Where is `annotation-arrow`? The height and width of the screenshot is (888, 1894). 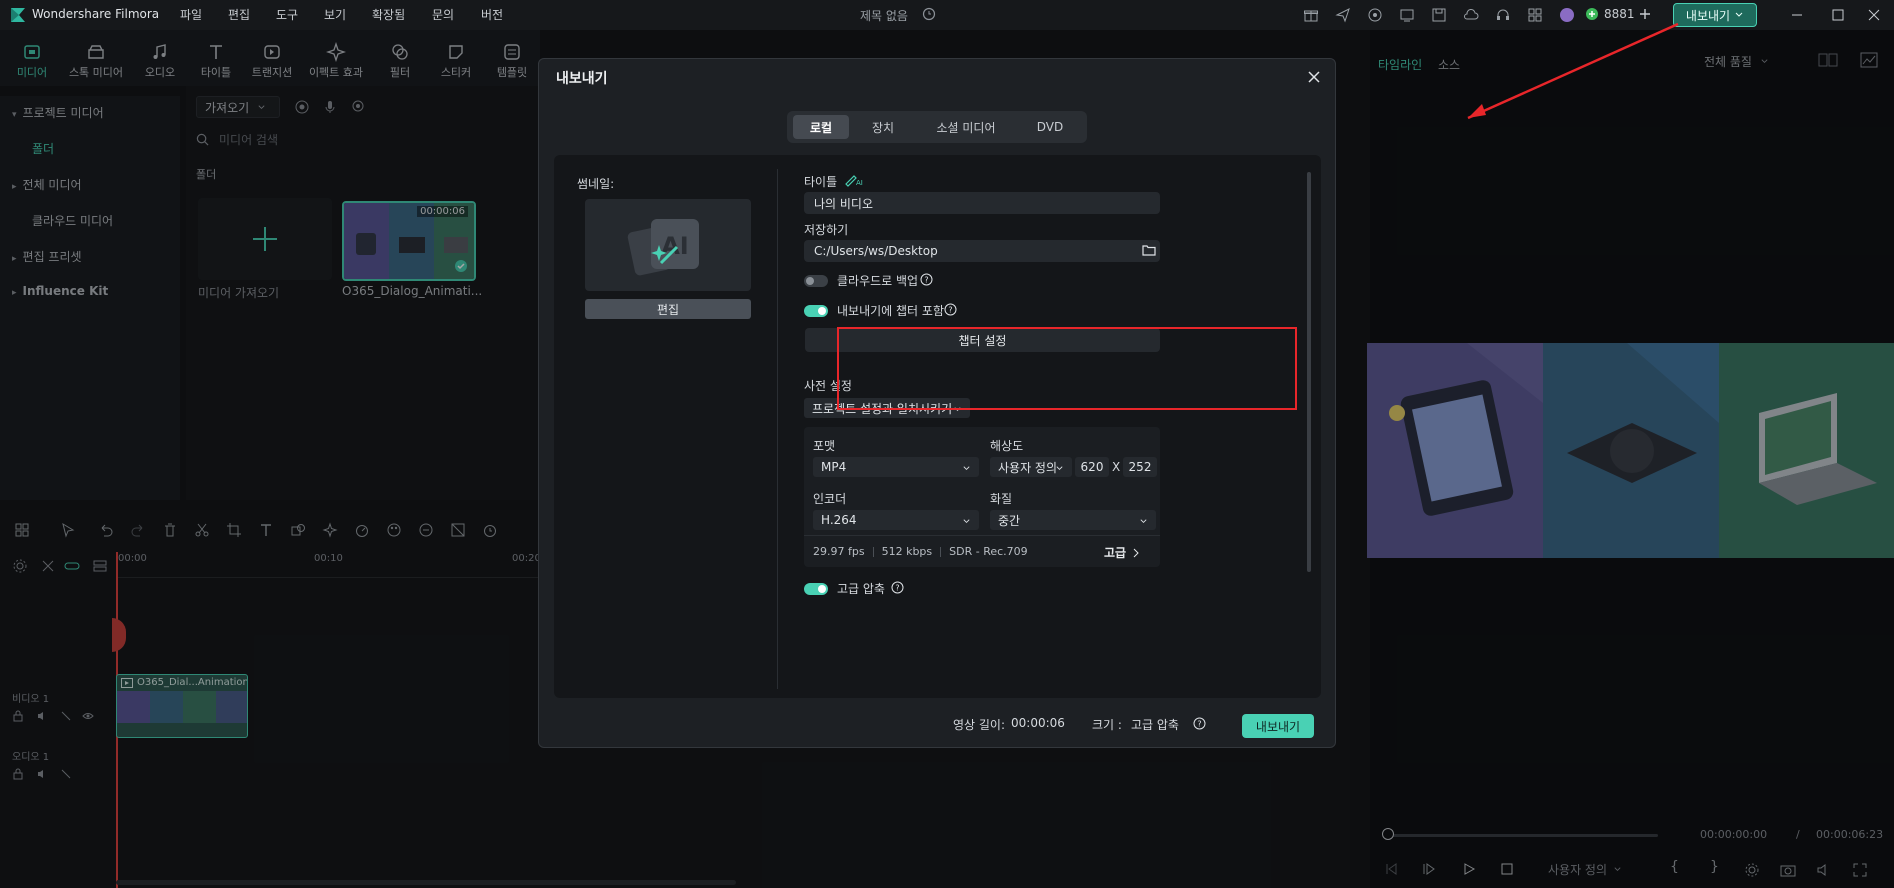
annotation-arrow is located at coordinates (1573, 71).